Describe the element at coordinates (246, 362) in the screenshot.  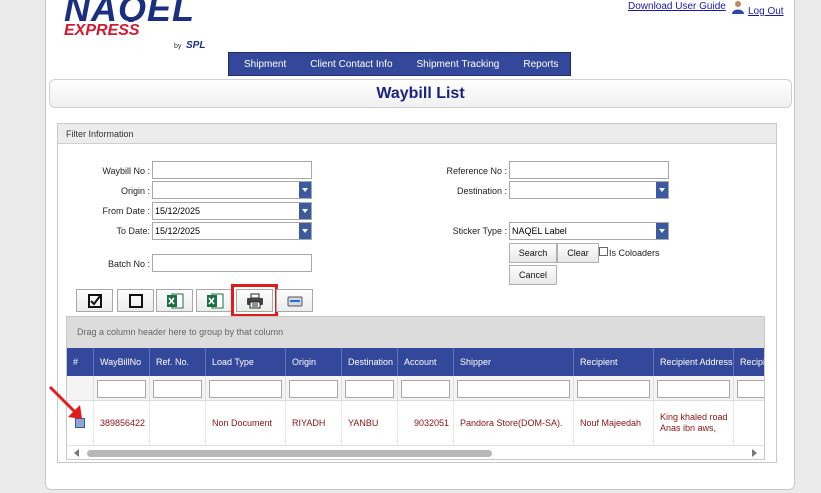
I see `column-header: Load Type` at that location.